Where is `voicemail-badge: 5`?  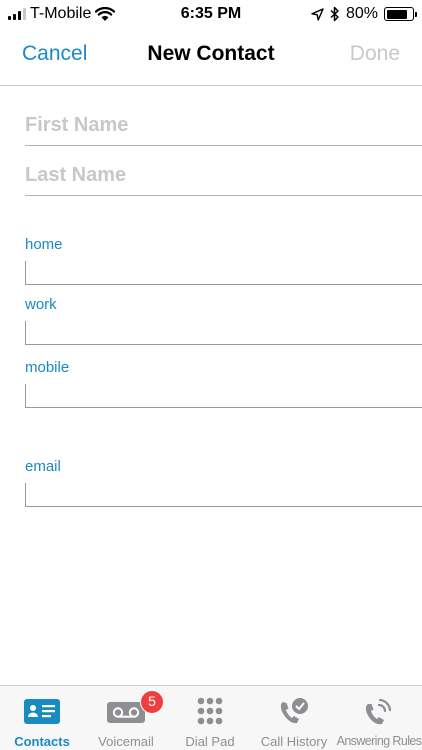 voicemail-badge: 5 is located at coordinates (152, 702).